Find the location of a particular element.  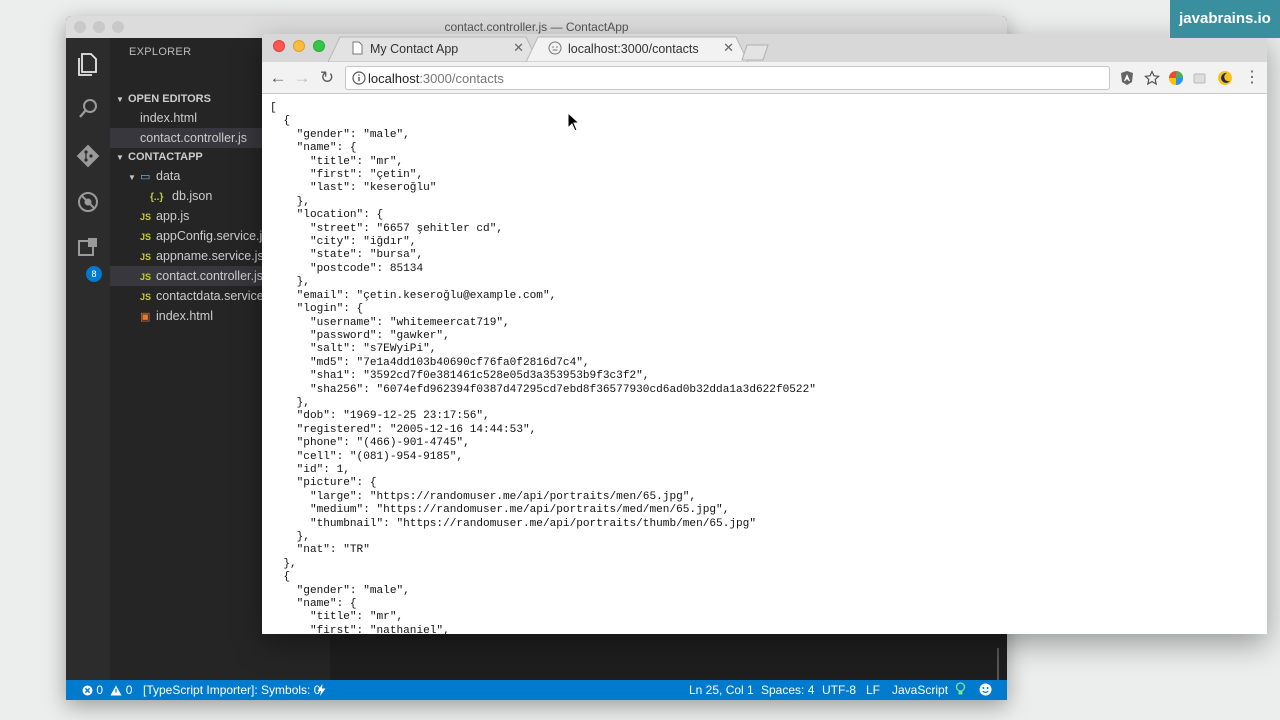

loading-face-icon is located at coordinates (555, 48).